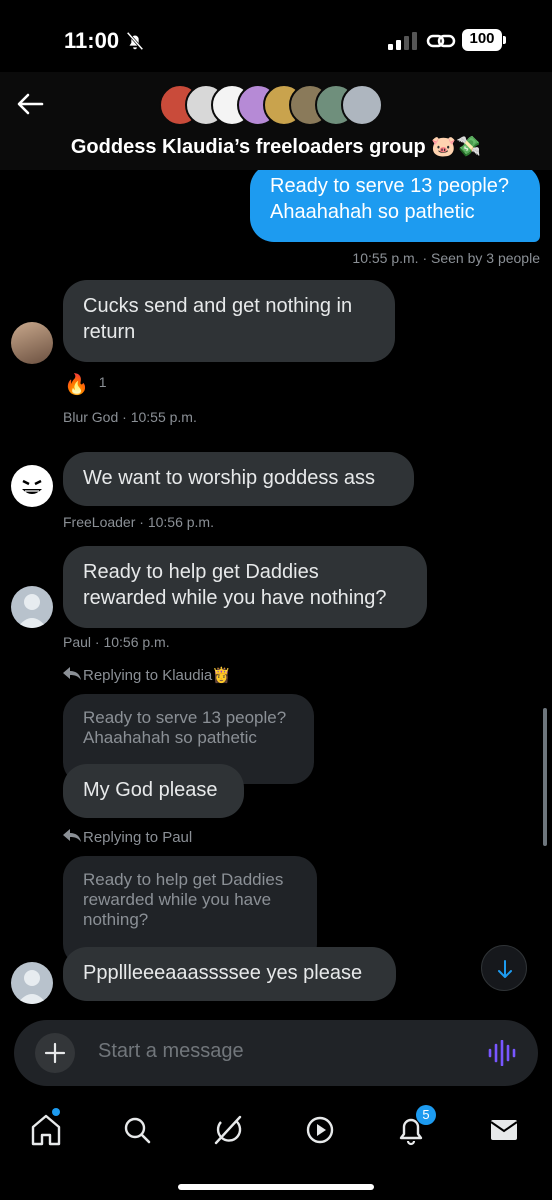  I want to click on reply-indicator: Replying to Klaudia👸, so click(147, 675).